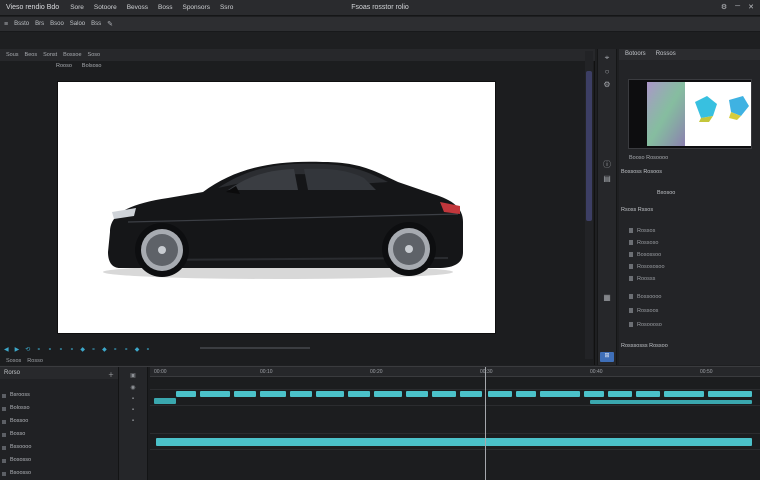 This screenshot has height=480, width=760. Describe the element at coordinates (751, 7) in the screenshot. I see `close-icon: ✕` at that location.